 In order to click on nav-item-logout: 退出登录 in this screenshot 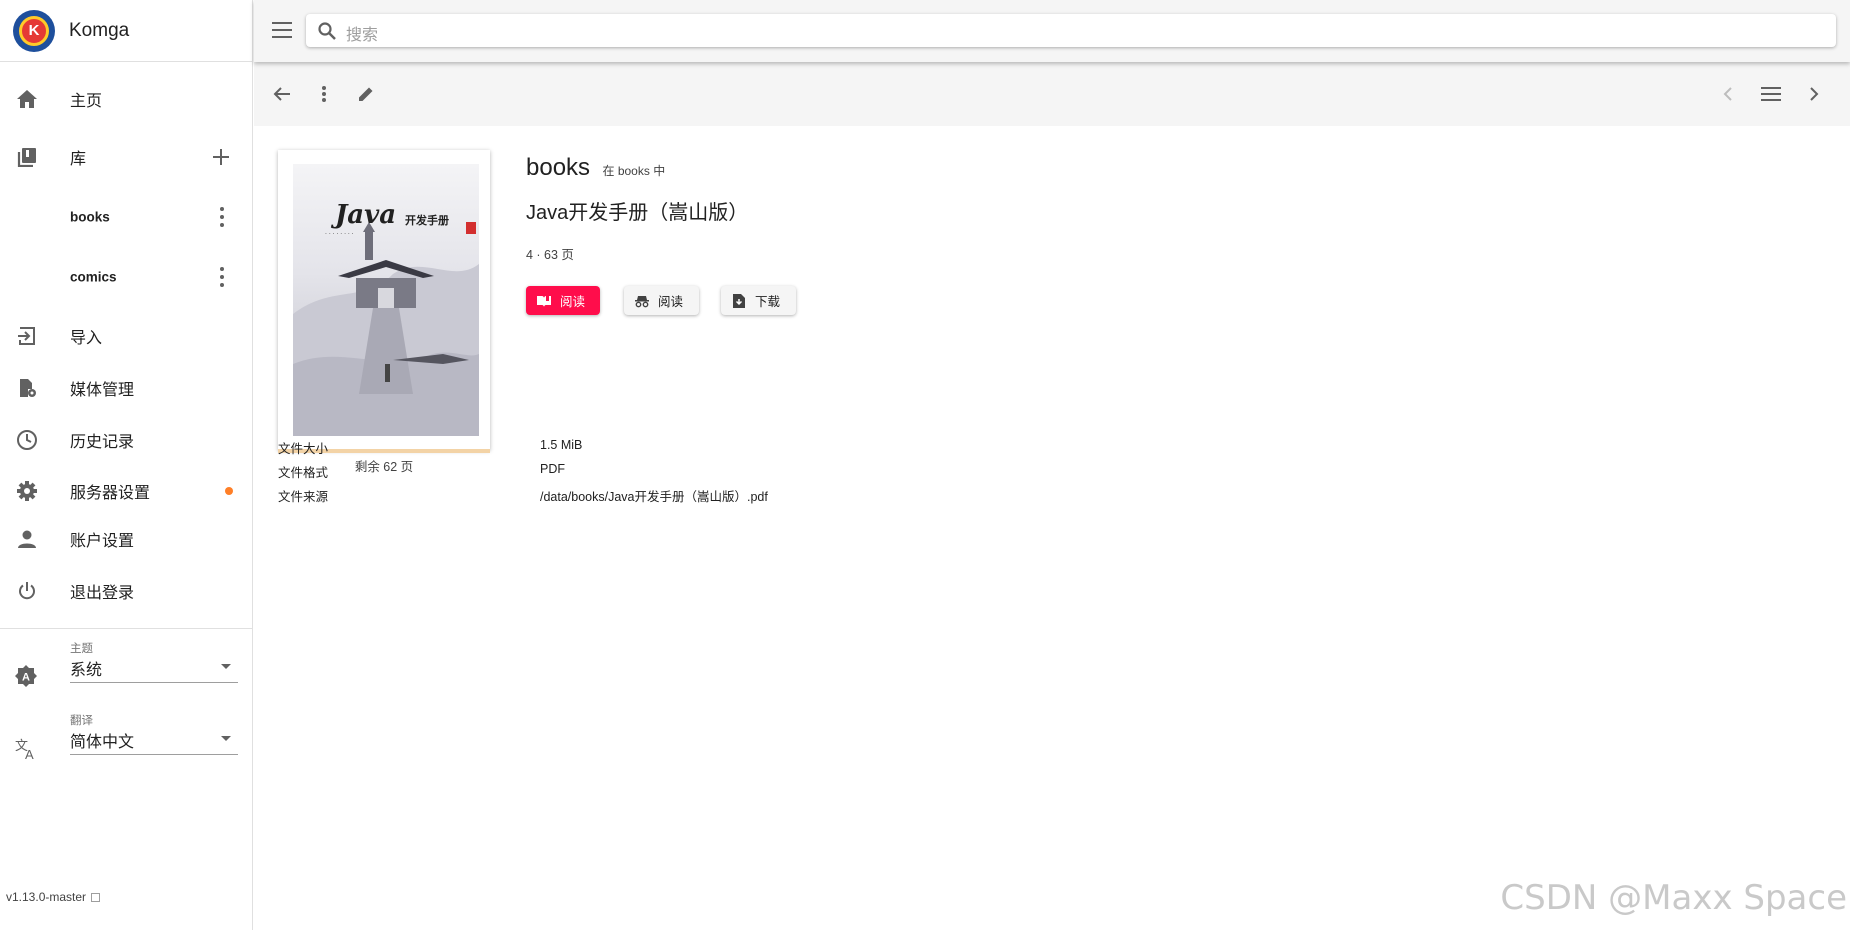, I will do `click(126, 591)`.